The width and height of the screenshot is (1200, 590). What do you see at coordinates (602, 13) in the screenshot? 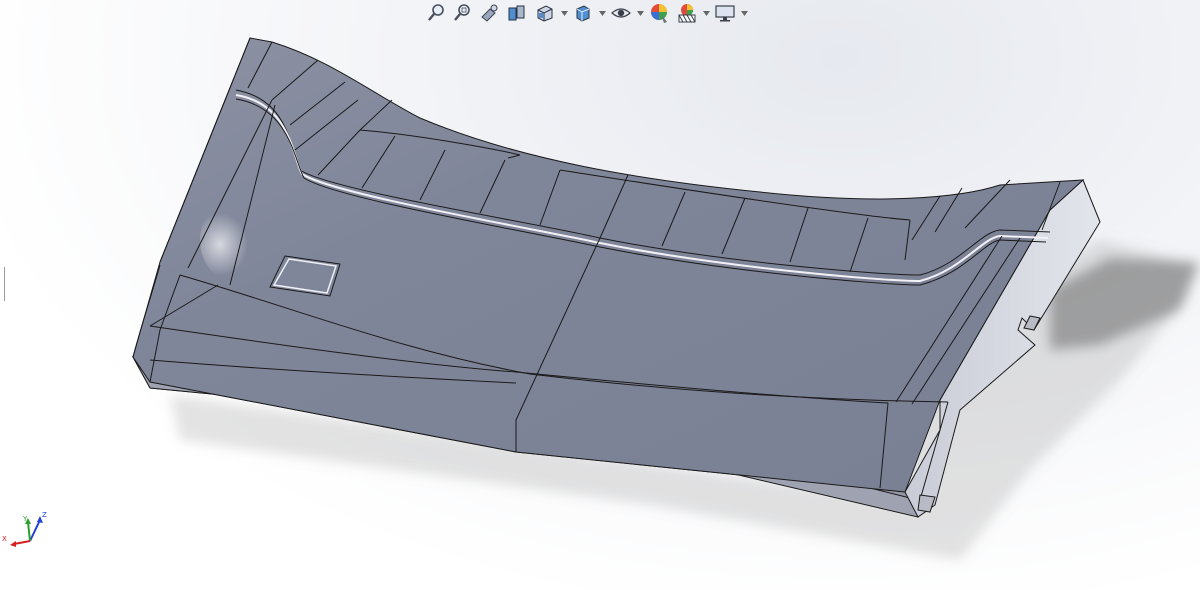
I see `display-style-menu-arrow` at bounding box center [602, 13].